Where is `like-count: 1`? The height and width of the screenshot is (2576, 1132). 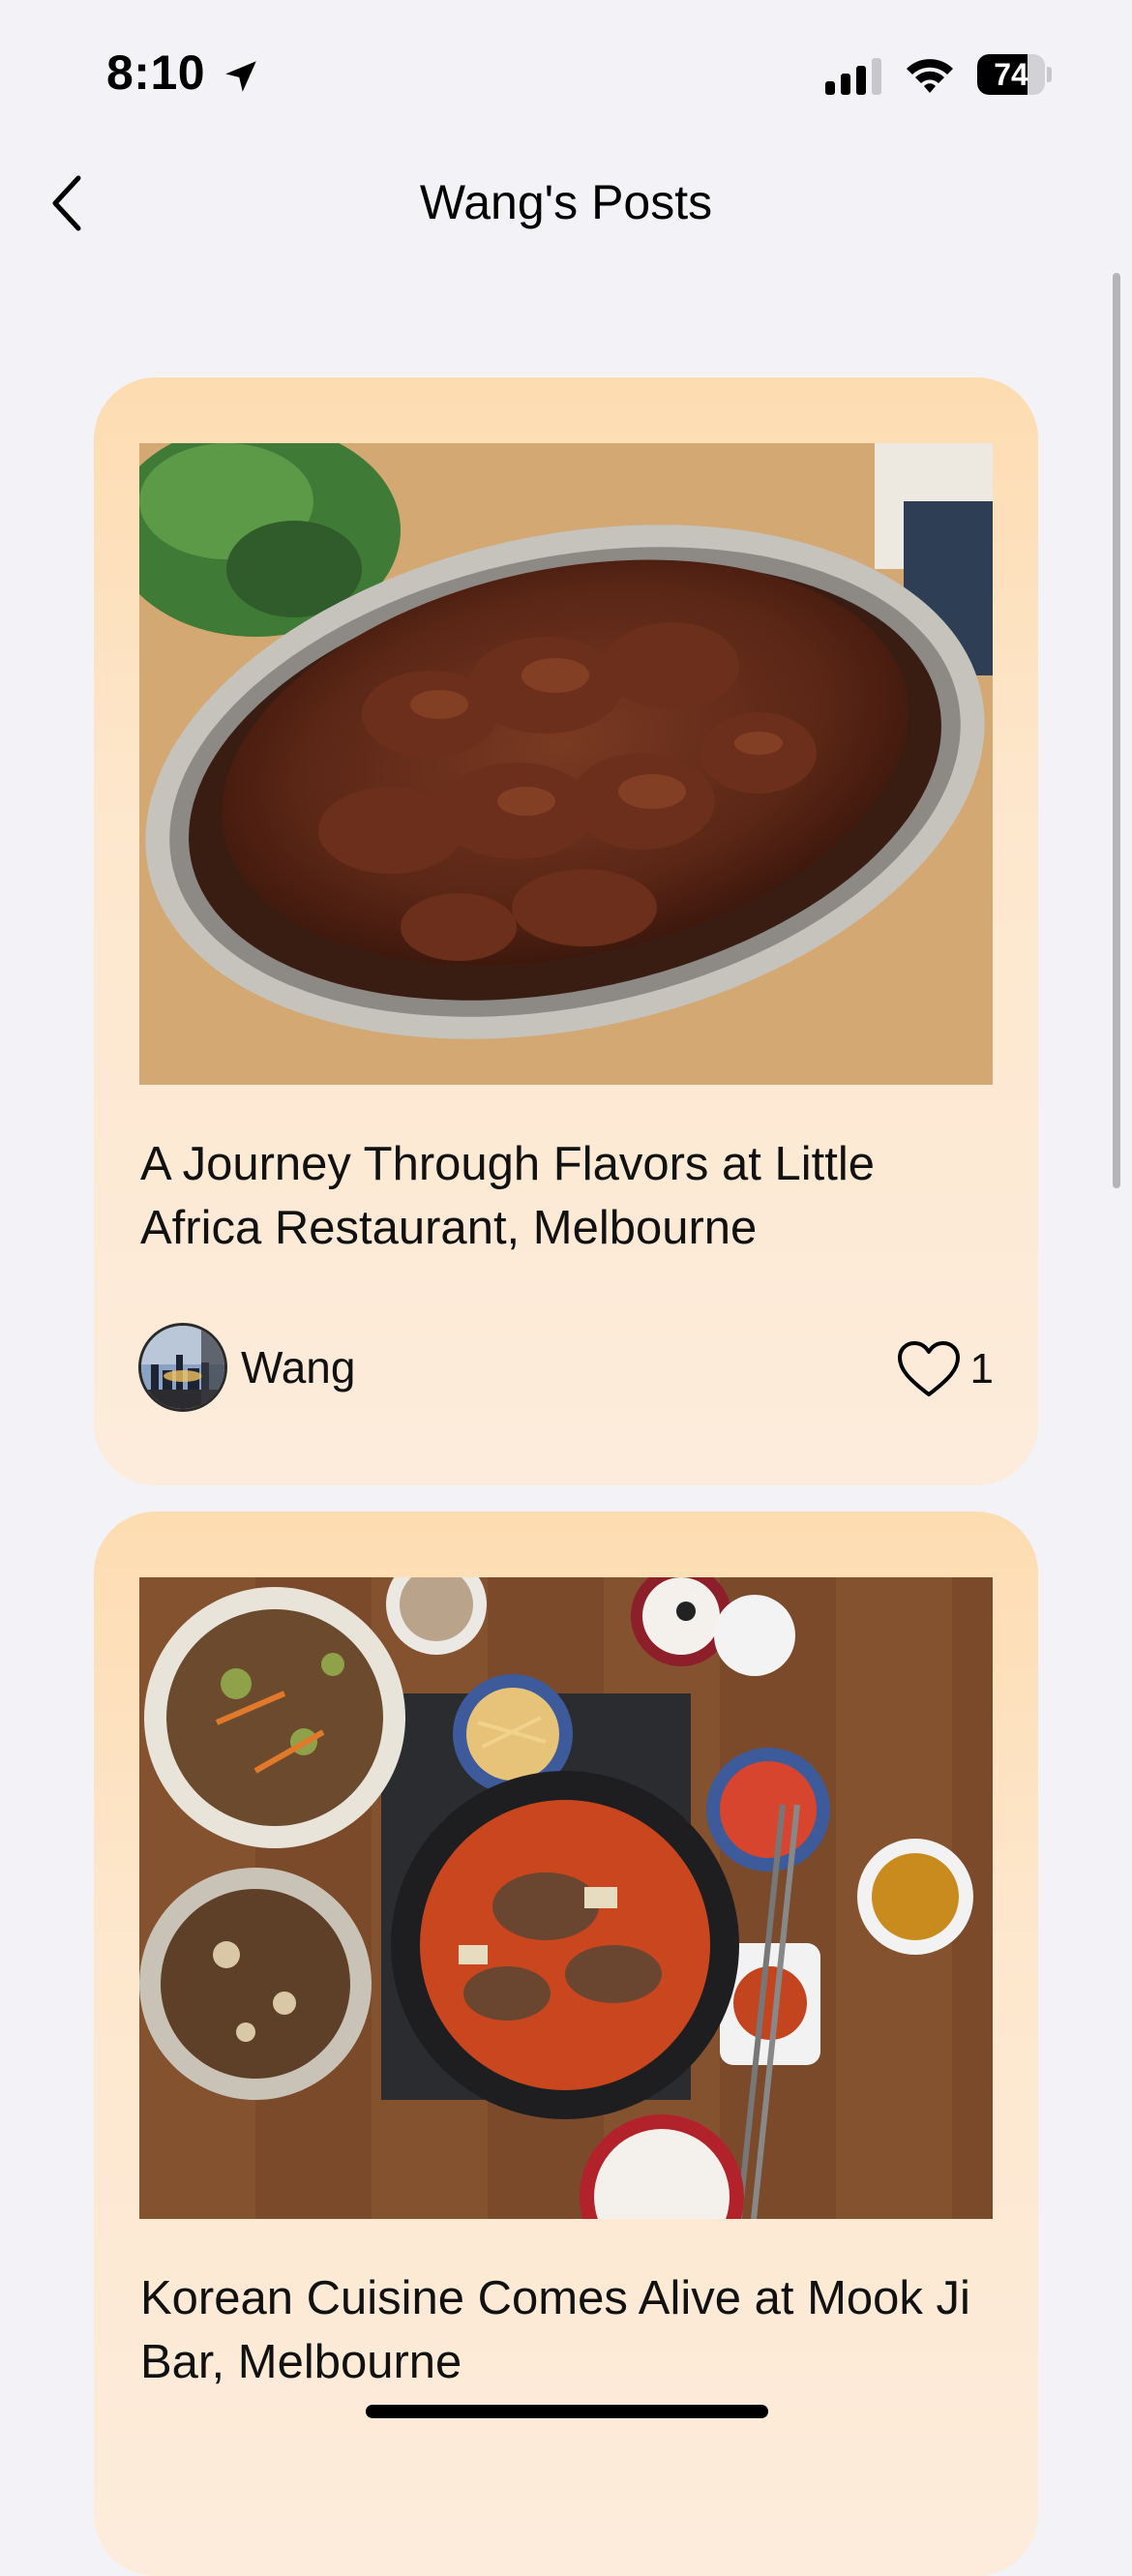
like-count: 1 is located at coordinates (982, 1369).